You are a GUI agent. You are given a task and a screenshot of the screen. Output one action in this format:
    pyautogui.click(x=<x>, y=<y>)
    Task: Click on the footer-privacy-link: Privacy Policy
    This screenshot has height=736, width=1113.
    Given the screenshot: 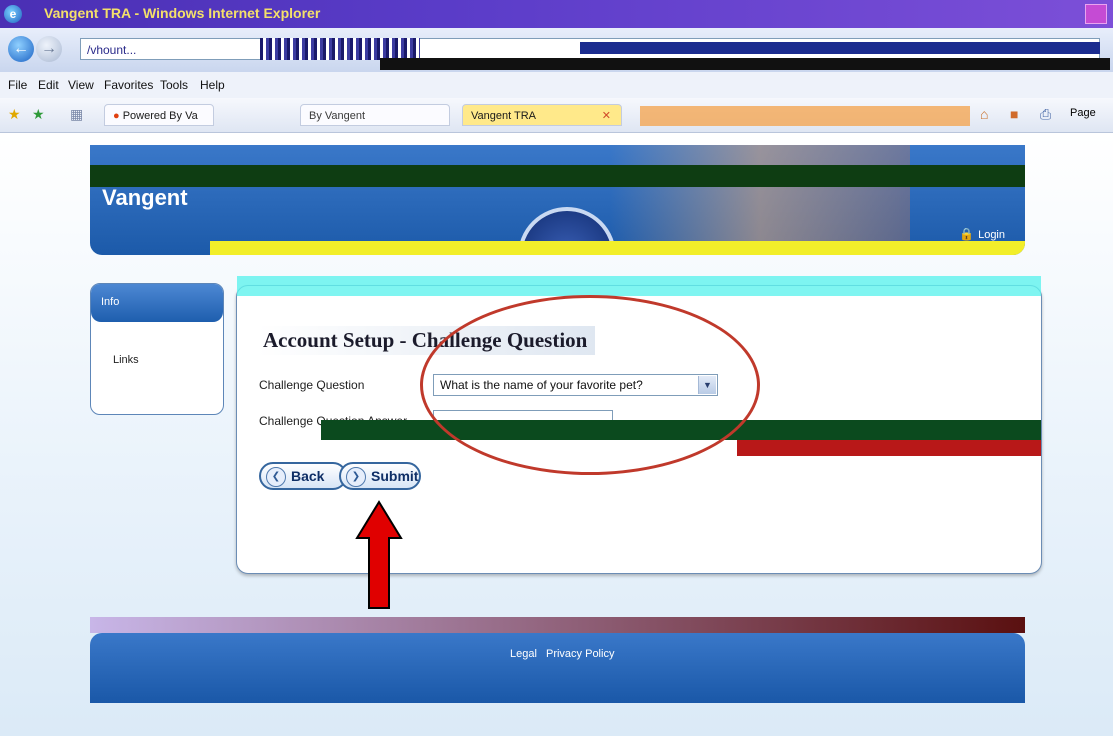 What is the action you would take?
    pyautogui.click(x=580, y=654)
    